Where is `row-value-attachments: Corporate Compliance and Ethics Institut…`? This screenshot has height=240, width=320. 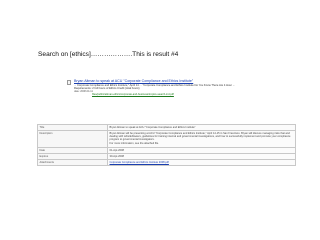
row-value-attachments: Corporate Compliance and Ethics Institut… is located at coordinates (201, 162).